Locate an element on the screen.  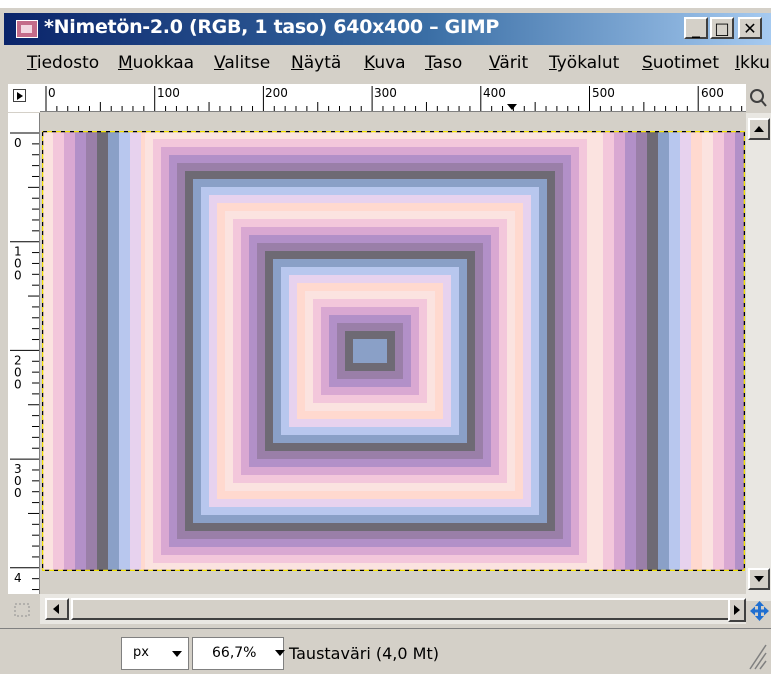
pointer-marker is located at coordinates (512, 107).